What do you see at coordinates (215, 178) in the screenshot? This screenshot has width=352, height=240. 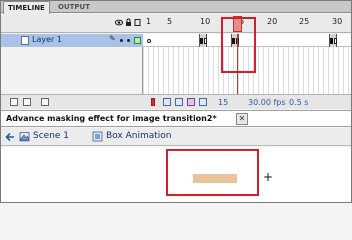 I see `shape-rectangle` at bounding box center [215, 178].